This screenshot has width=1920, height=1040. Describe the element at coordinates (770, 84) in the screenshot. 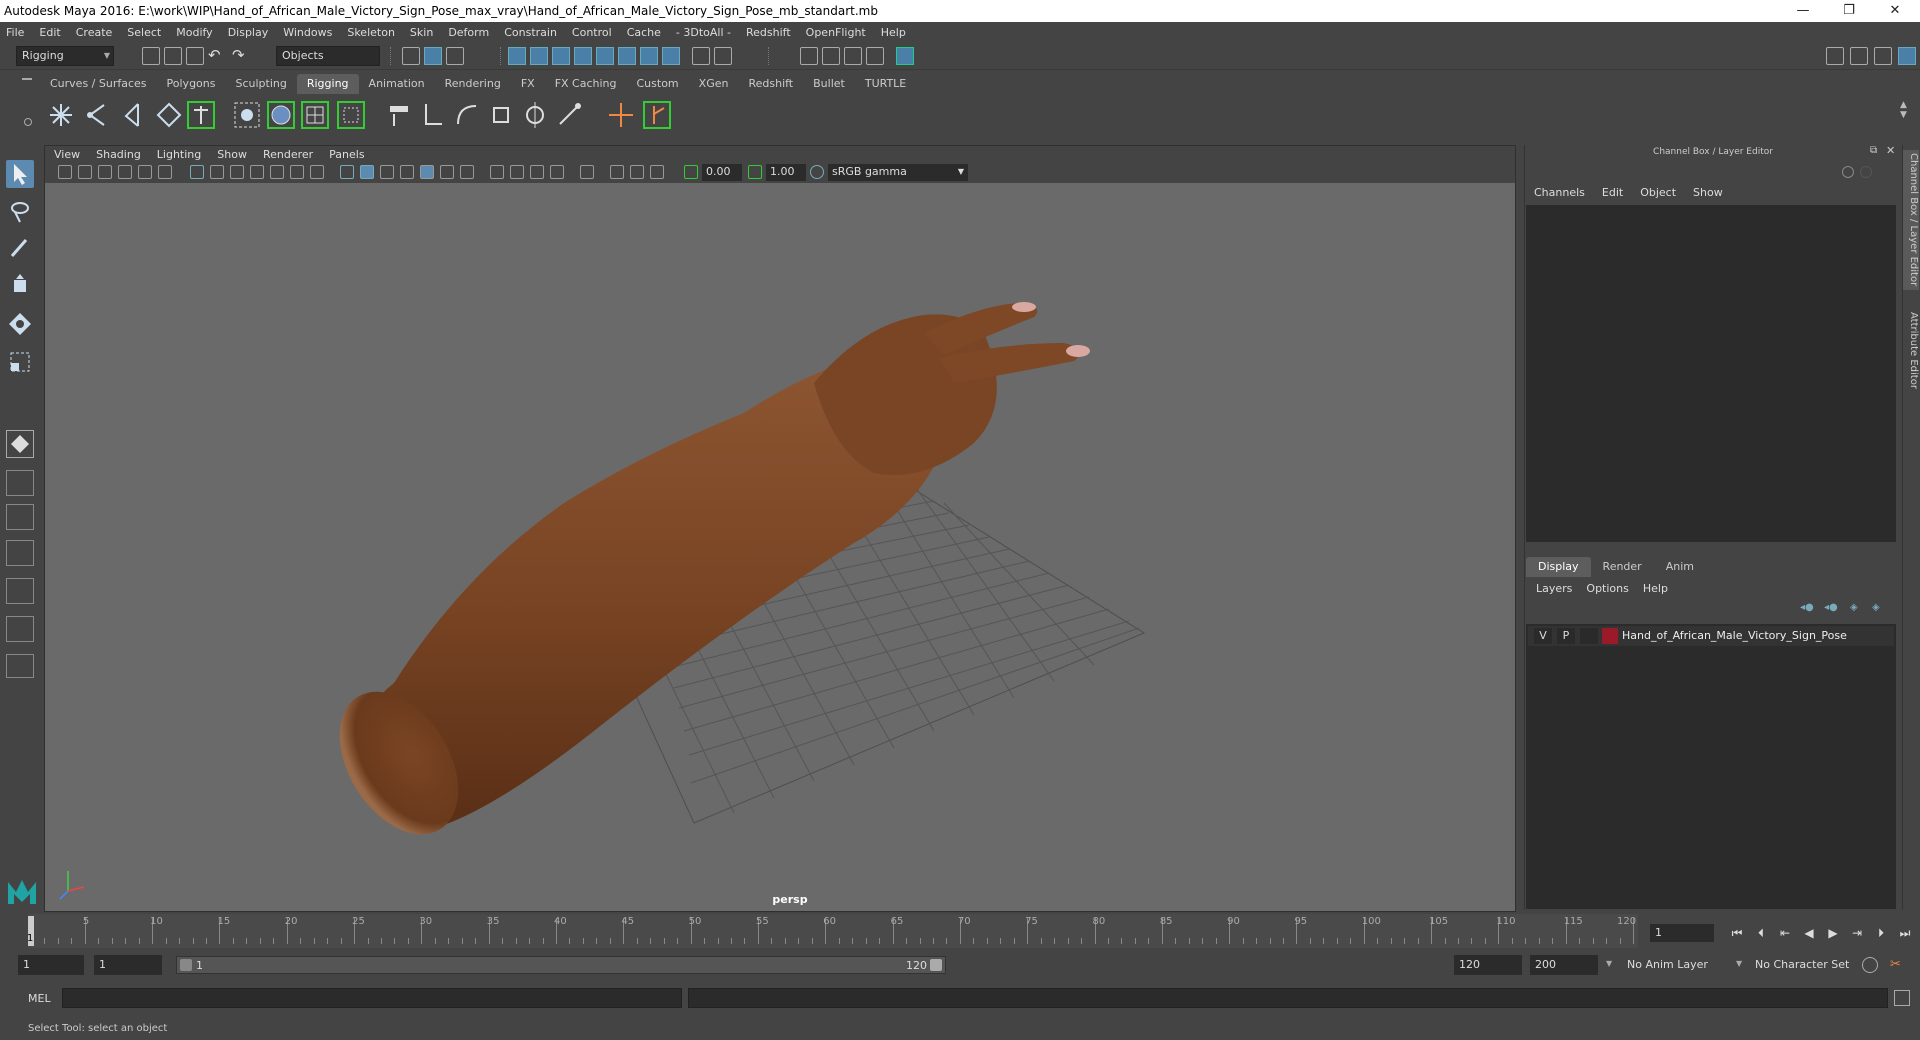

I see `shelf-tab-redshift: Redshift` at that location.